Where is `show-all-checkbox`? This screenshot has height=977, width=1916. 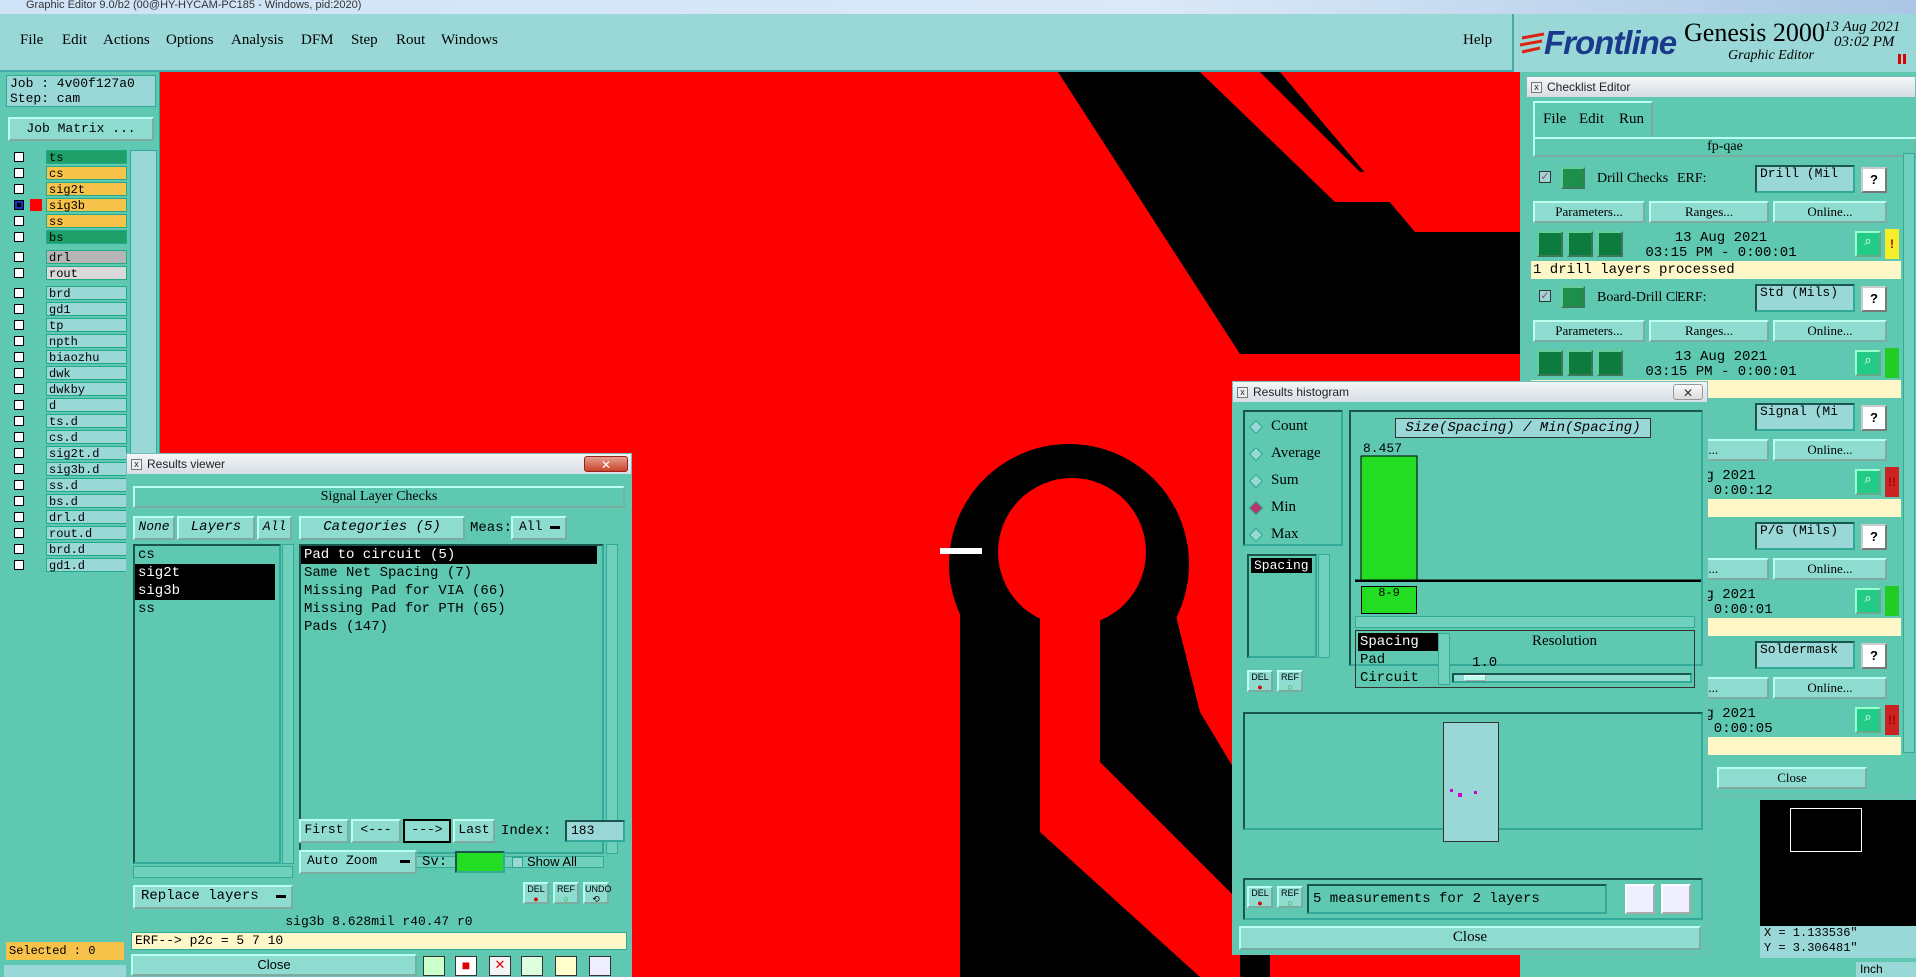
show-all-checkbox is located at coordinates (517, 862).